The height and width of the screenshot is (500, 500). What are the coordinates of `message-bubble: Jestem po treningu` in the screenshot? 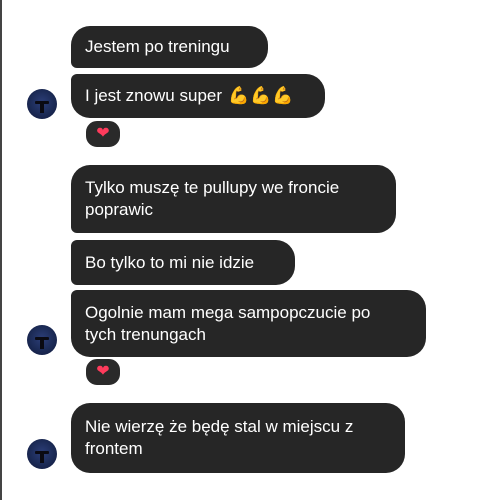 It's located at (169, 47).